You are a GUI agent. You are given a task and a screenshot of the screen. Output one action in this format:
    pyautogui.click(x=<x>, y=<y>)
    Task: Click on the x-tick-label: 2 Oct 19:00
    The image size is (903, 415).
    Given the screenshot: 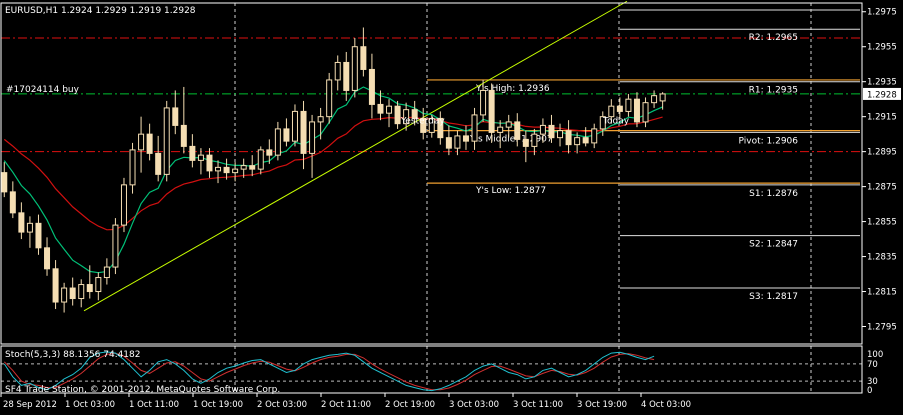 What is the action you would take?
    pyautogui.click(x=410, y=405)
    